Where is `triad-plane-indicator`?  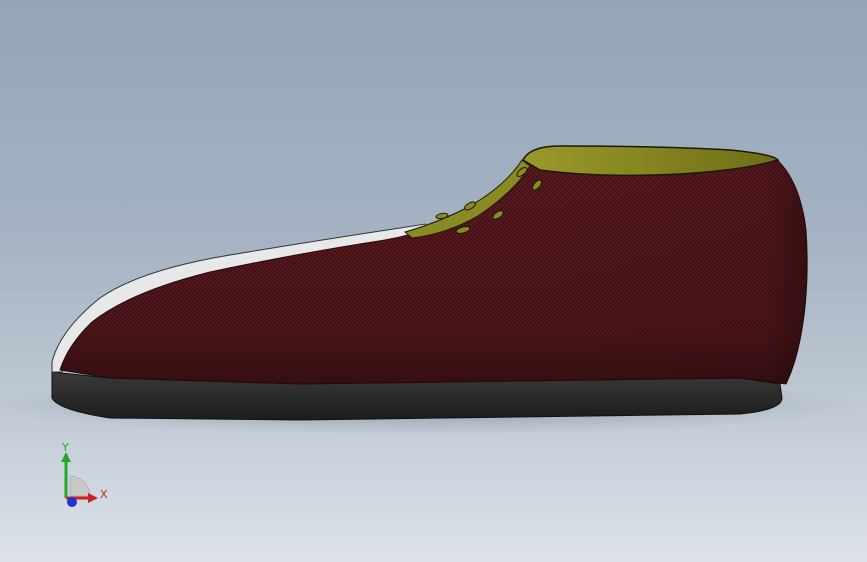 triad-plane-indicator is located at coordinates (80, 486).